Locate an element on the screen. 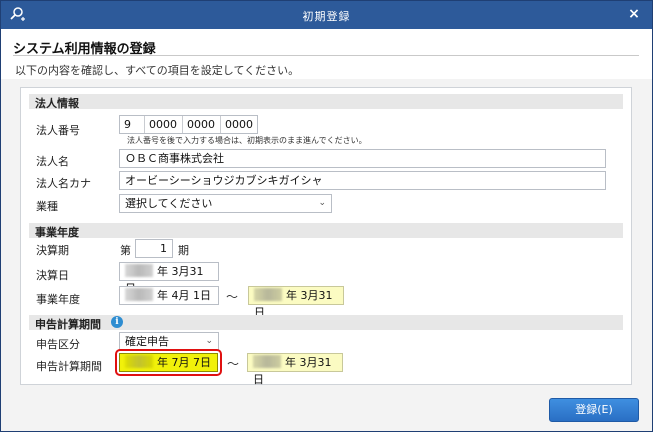  filing-period-label: 申告計算期間 is located at coordinates (69, 366).